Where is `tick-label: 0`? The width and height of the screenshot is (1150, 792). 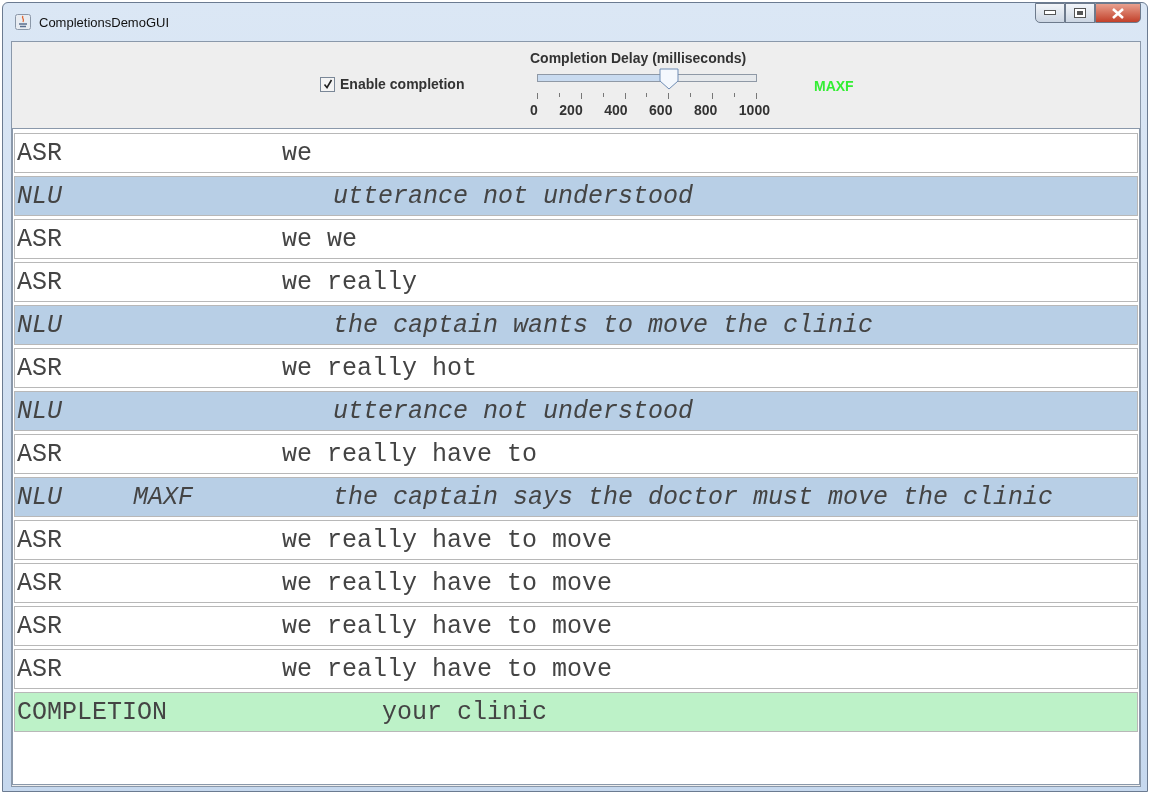
tick-label: 0 is located at coordinates (534, 110).